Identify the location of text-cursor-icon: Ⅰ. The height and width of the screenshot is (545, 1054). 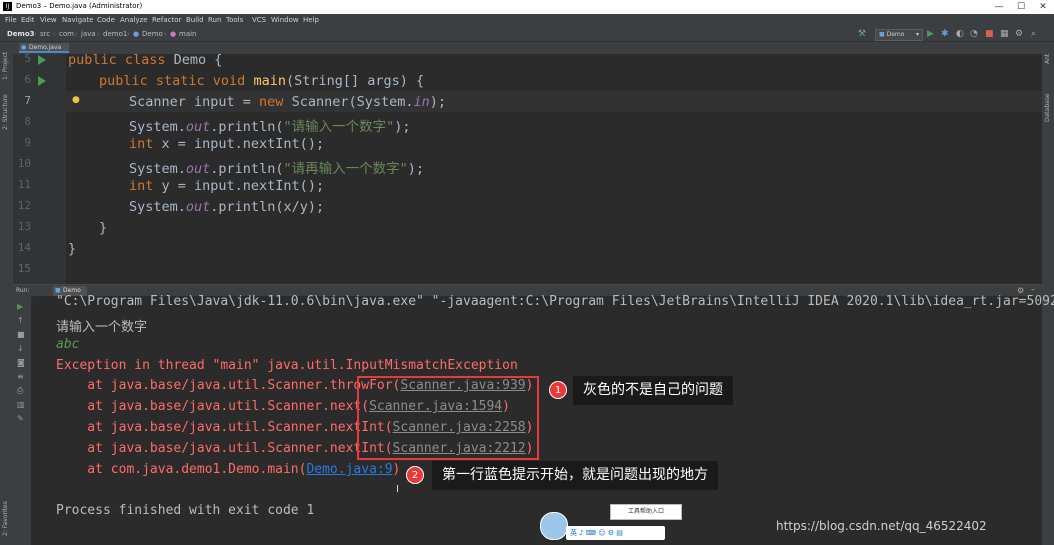
(397, 489).